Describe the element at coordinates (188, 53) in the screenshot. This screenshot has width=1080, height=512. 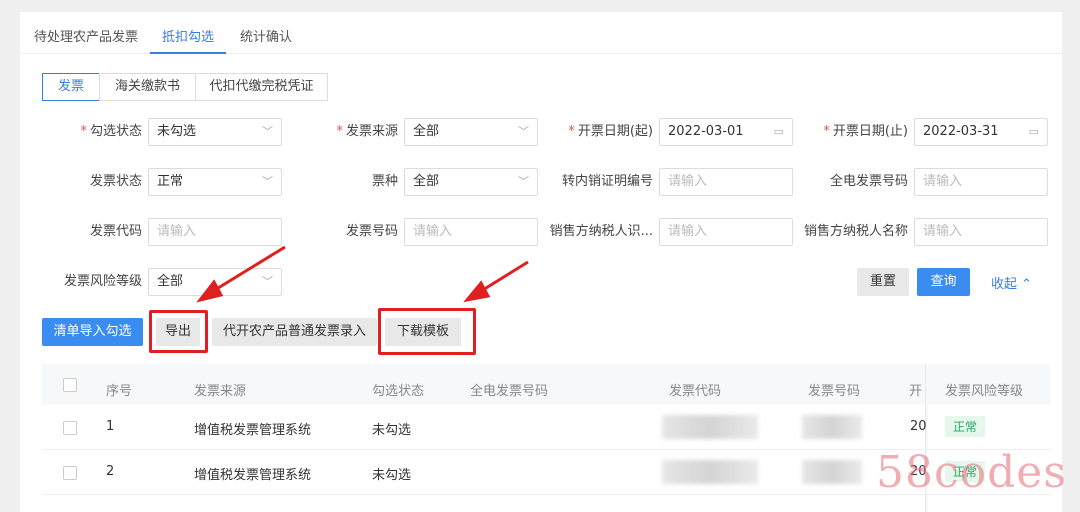
I see `active-tab-indicator` at that location.